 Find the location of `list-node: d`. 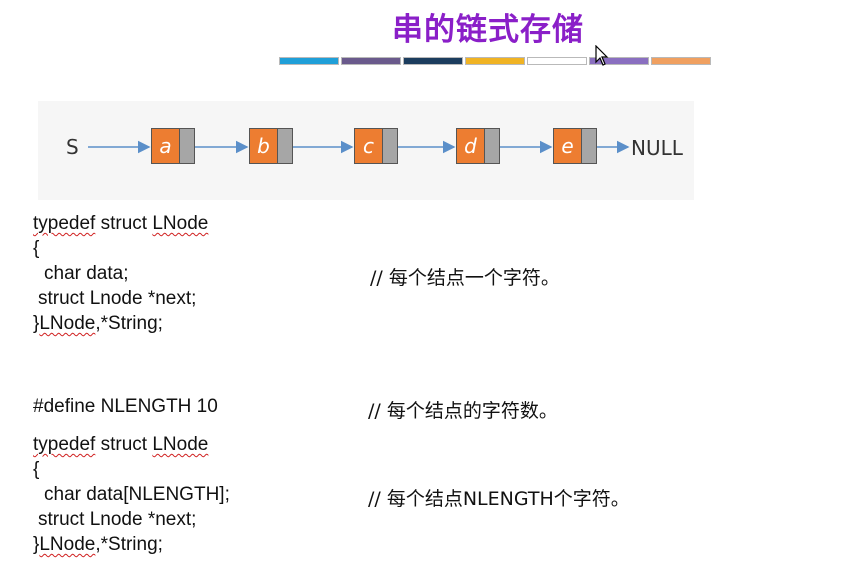

list-node: d is located at coordinates (478, 146).